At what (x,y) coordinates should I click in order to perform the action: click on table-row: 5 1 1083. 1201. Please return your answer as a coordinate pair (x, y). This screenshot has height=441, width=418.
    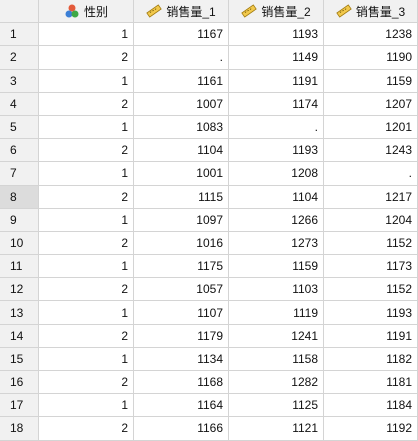
    Looking at the image, I should click on (209, 127).